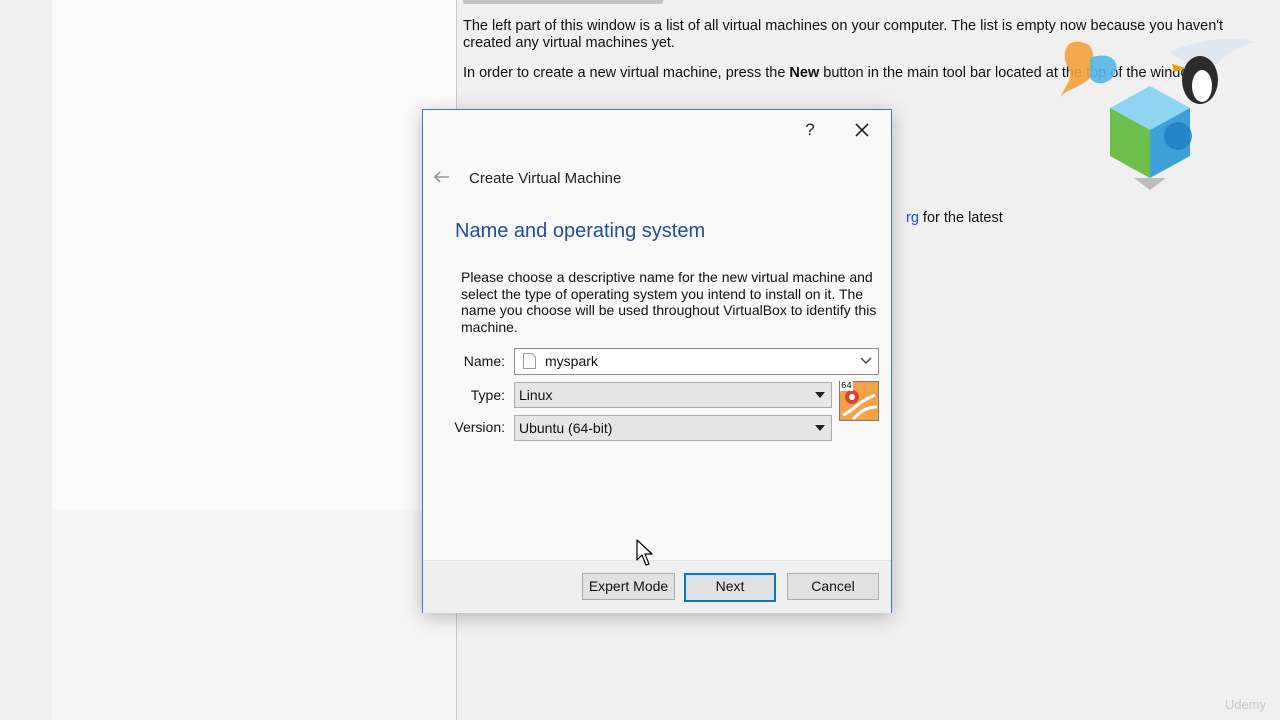  Describe the element at coordinates (479, 427) in the screenshot. I see `version-label: Version:` at that location.